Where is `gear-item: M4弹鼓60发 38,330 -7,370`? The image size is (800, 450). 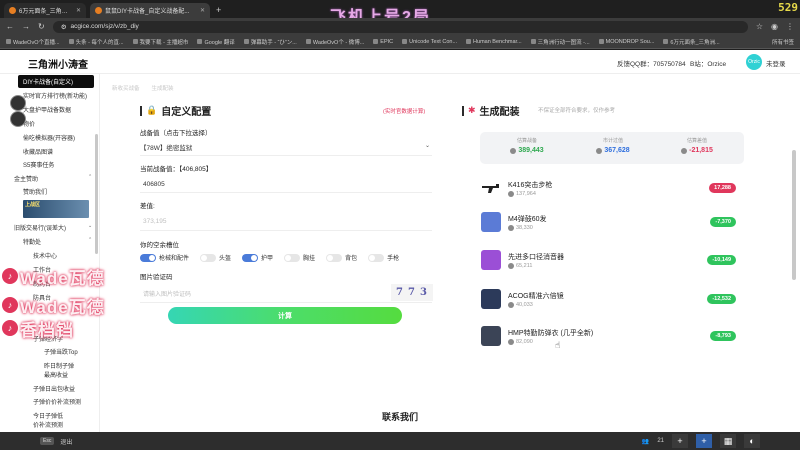 gear-item: M4弹鼓60发 38,330 -7,370 is located at coordinates (612, 225).